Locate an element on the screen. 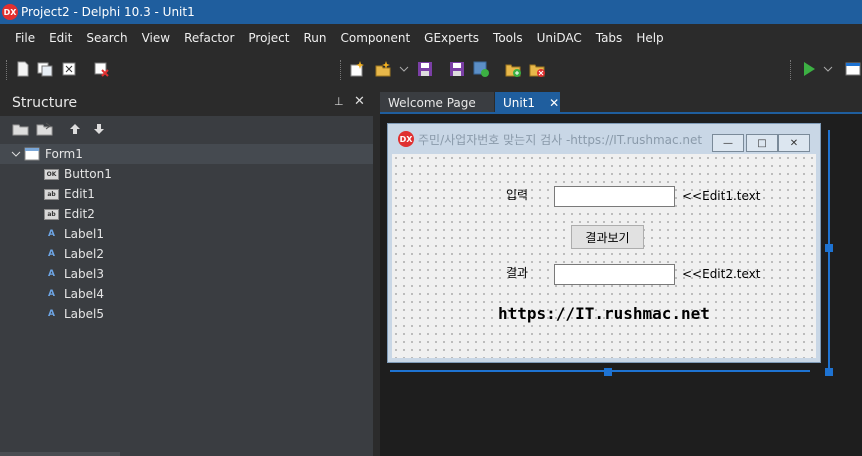 The width and height of the screenshot is (862, 456). menu-tabs: Tabs is located at coordinates (609, 38).